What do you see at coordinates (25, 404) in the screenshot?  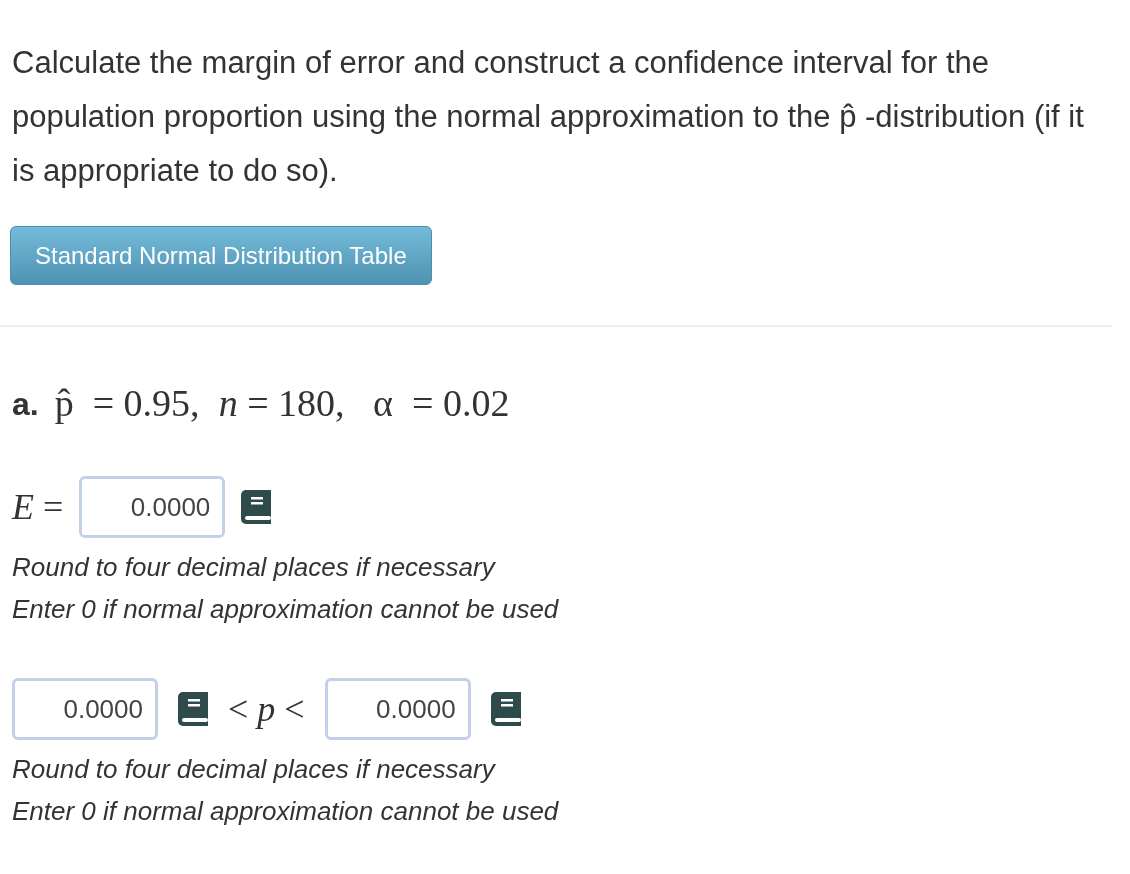 I see `part-label: a.` at bounding box center [25, 404].